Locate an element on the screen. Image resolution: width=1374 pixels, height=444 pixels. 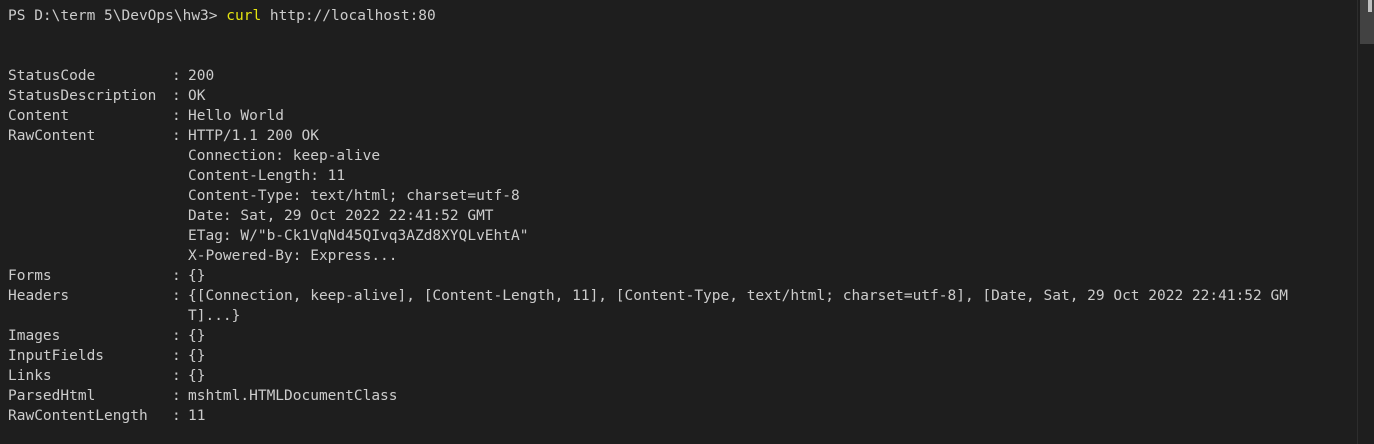
raw-content-line: Content-Type: text/html; charset=utf-8 is located at coordinates (354, 196).